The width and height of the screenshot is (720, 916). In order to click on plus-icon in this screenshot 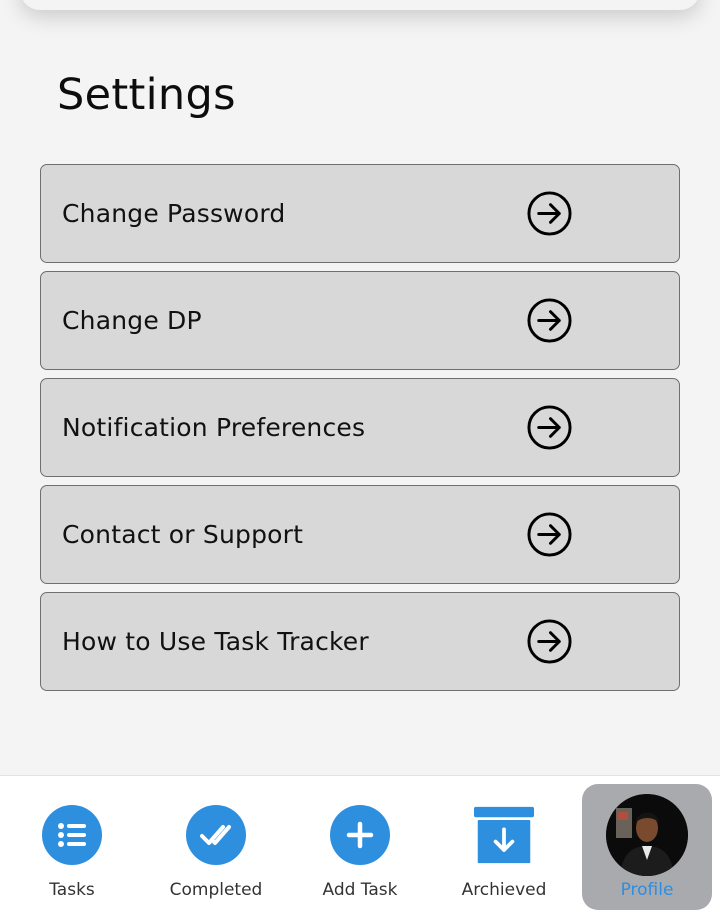, I will do `click(360, 835)`.